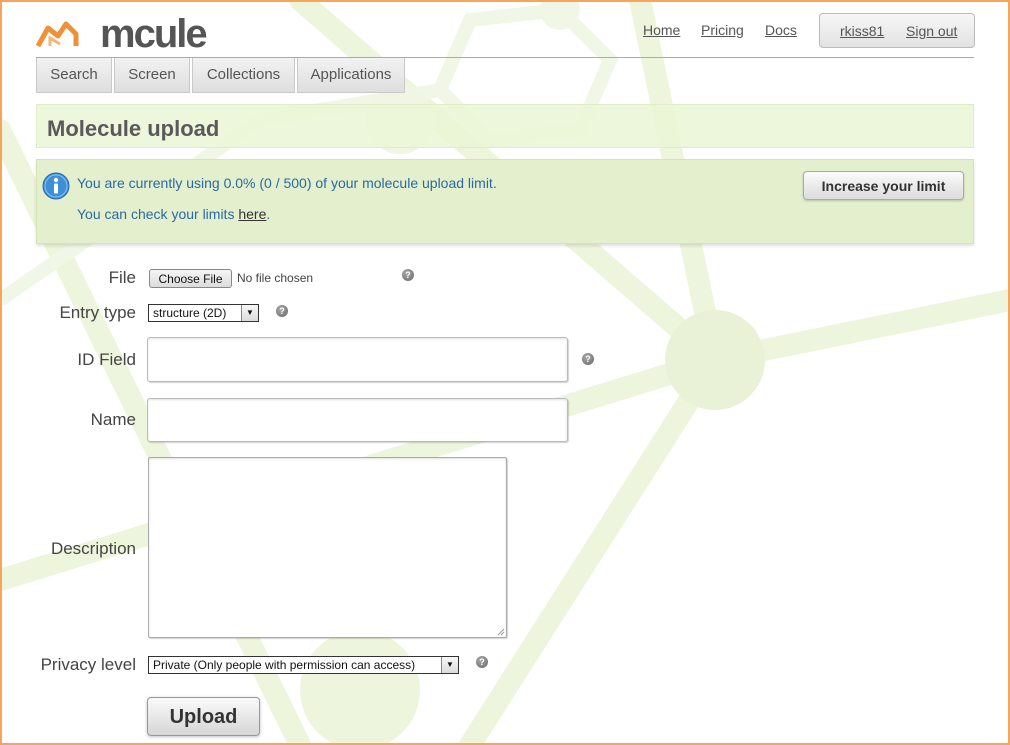  I want to click on name-input, so click(357, 420).